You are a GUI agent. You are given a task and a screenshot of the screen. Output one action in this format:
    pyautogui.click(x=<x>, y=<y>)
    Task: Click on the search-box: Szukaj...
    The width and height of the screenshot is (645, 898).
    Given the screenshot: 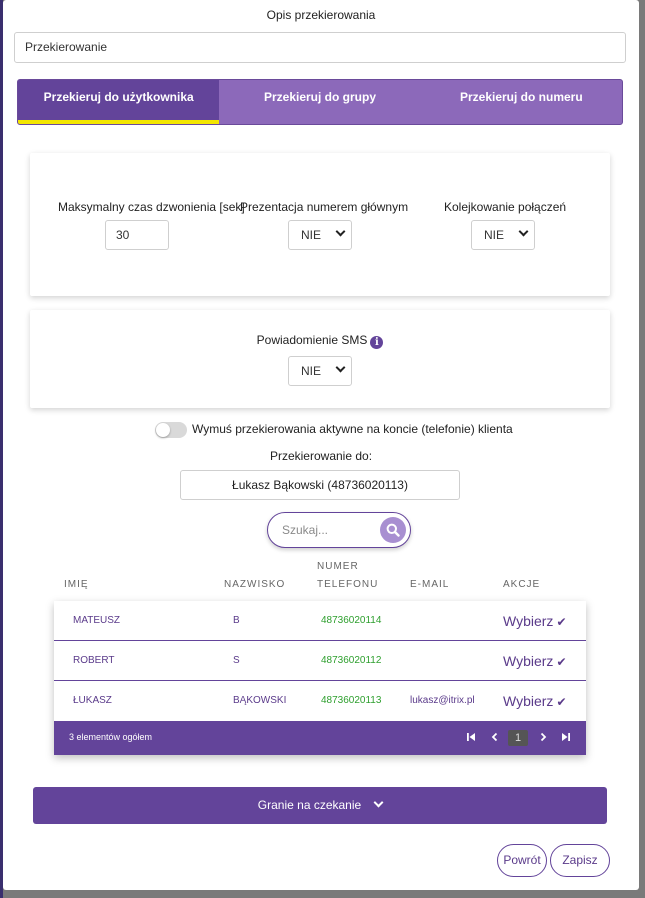 What is the action you would take?
    pyautogui.click(x=339, y=530)
    